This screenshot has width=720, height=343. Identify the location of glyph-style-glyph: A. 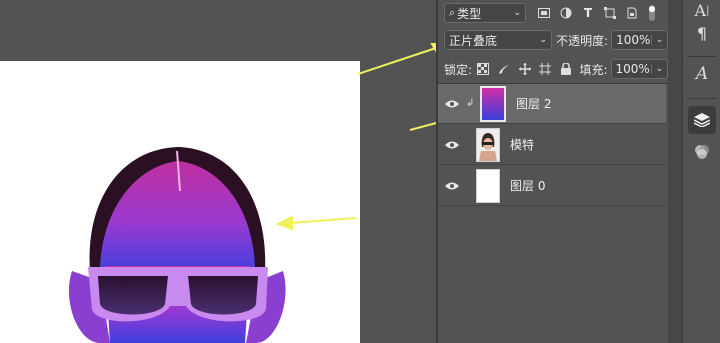
(702, 74).